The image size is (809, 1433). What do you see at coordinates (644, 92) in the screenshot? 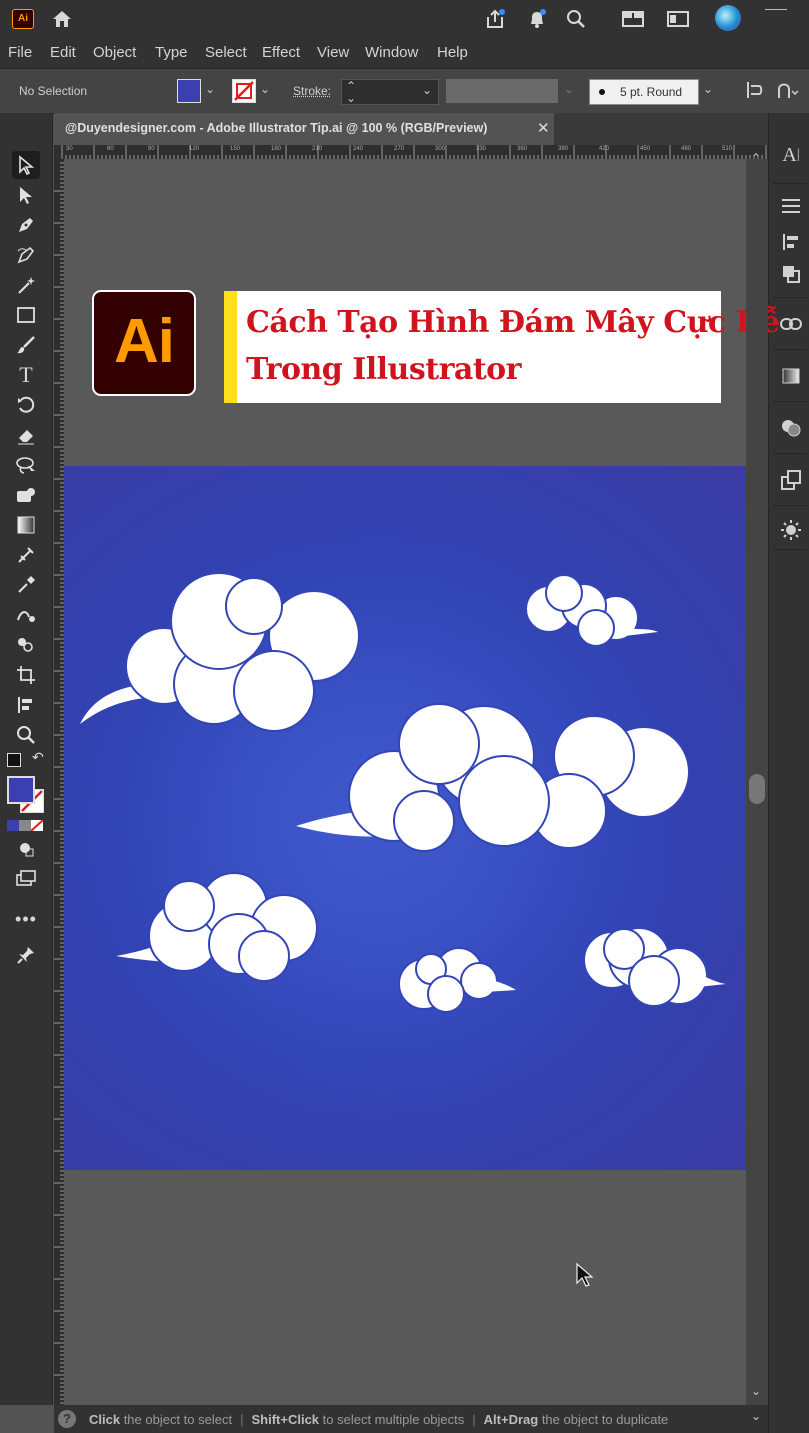
I see `brush-definition: 5 pt. Round` at bounding box center [644, 92].